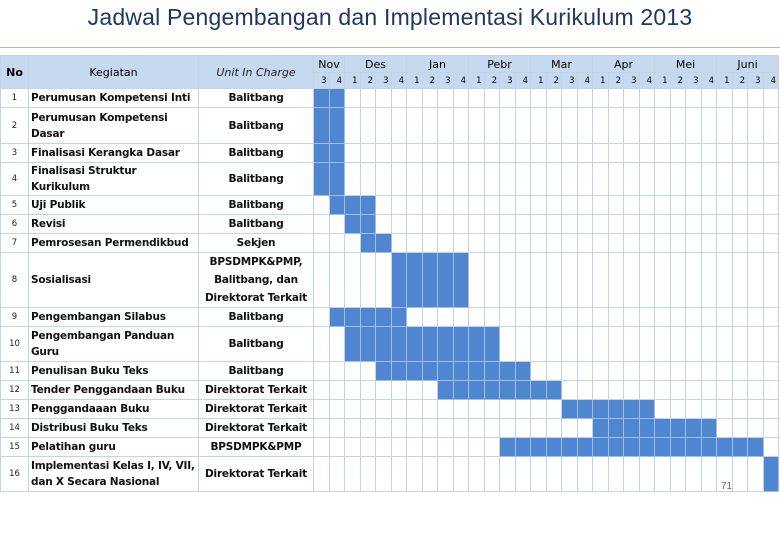 The width and height of the screenshot is (780, 540). I want to click on header-month: Des, so click(375, 64).